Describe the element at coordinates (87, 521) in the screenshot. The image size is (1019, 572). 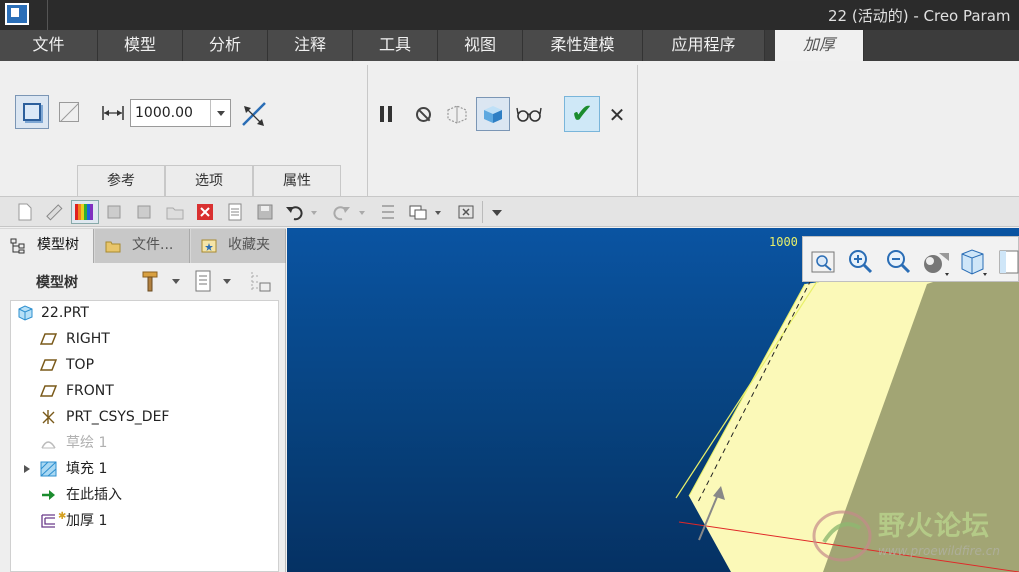
I see `tree-node-label: 加厚 1` at that location.